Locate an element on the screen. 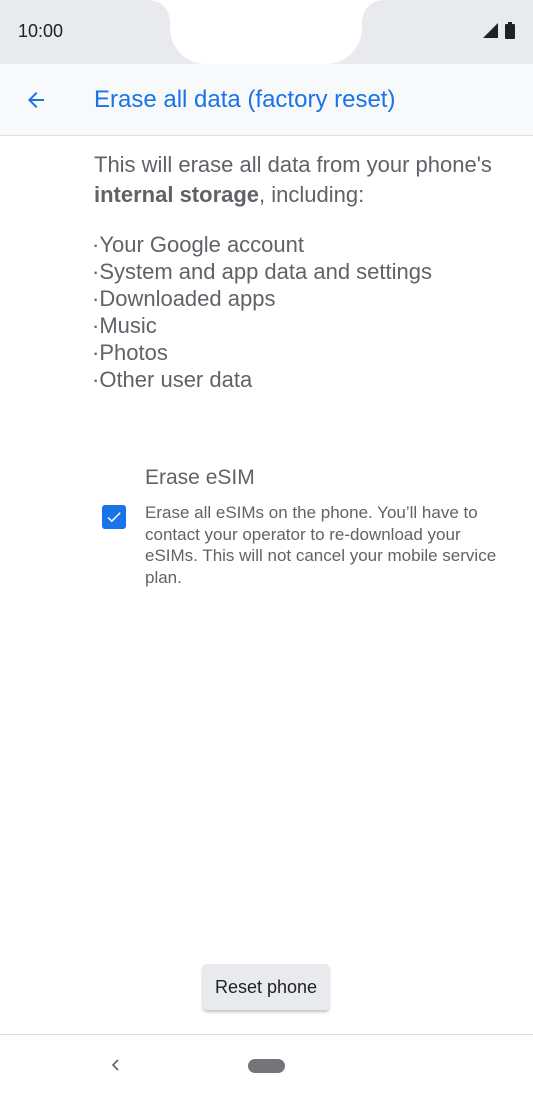 The height and width of the screenshot is (1096, 533). erase-esim-checkbox is located at coordinates (114, 517).